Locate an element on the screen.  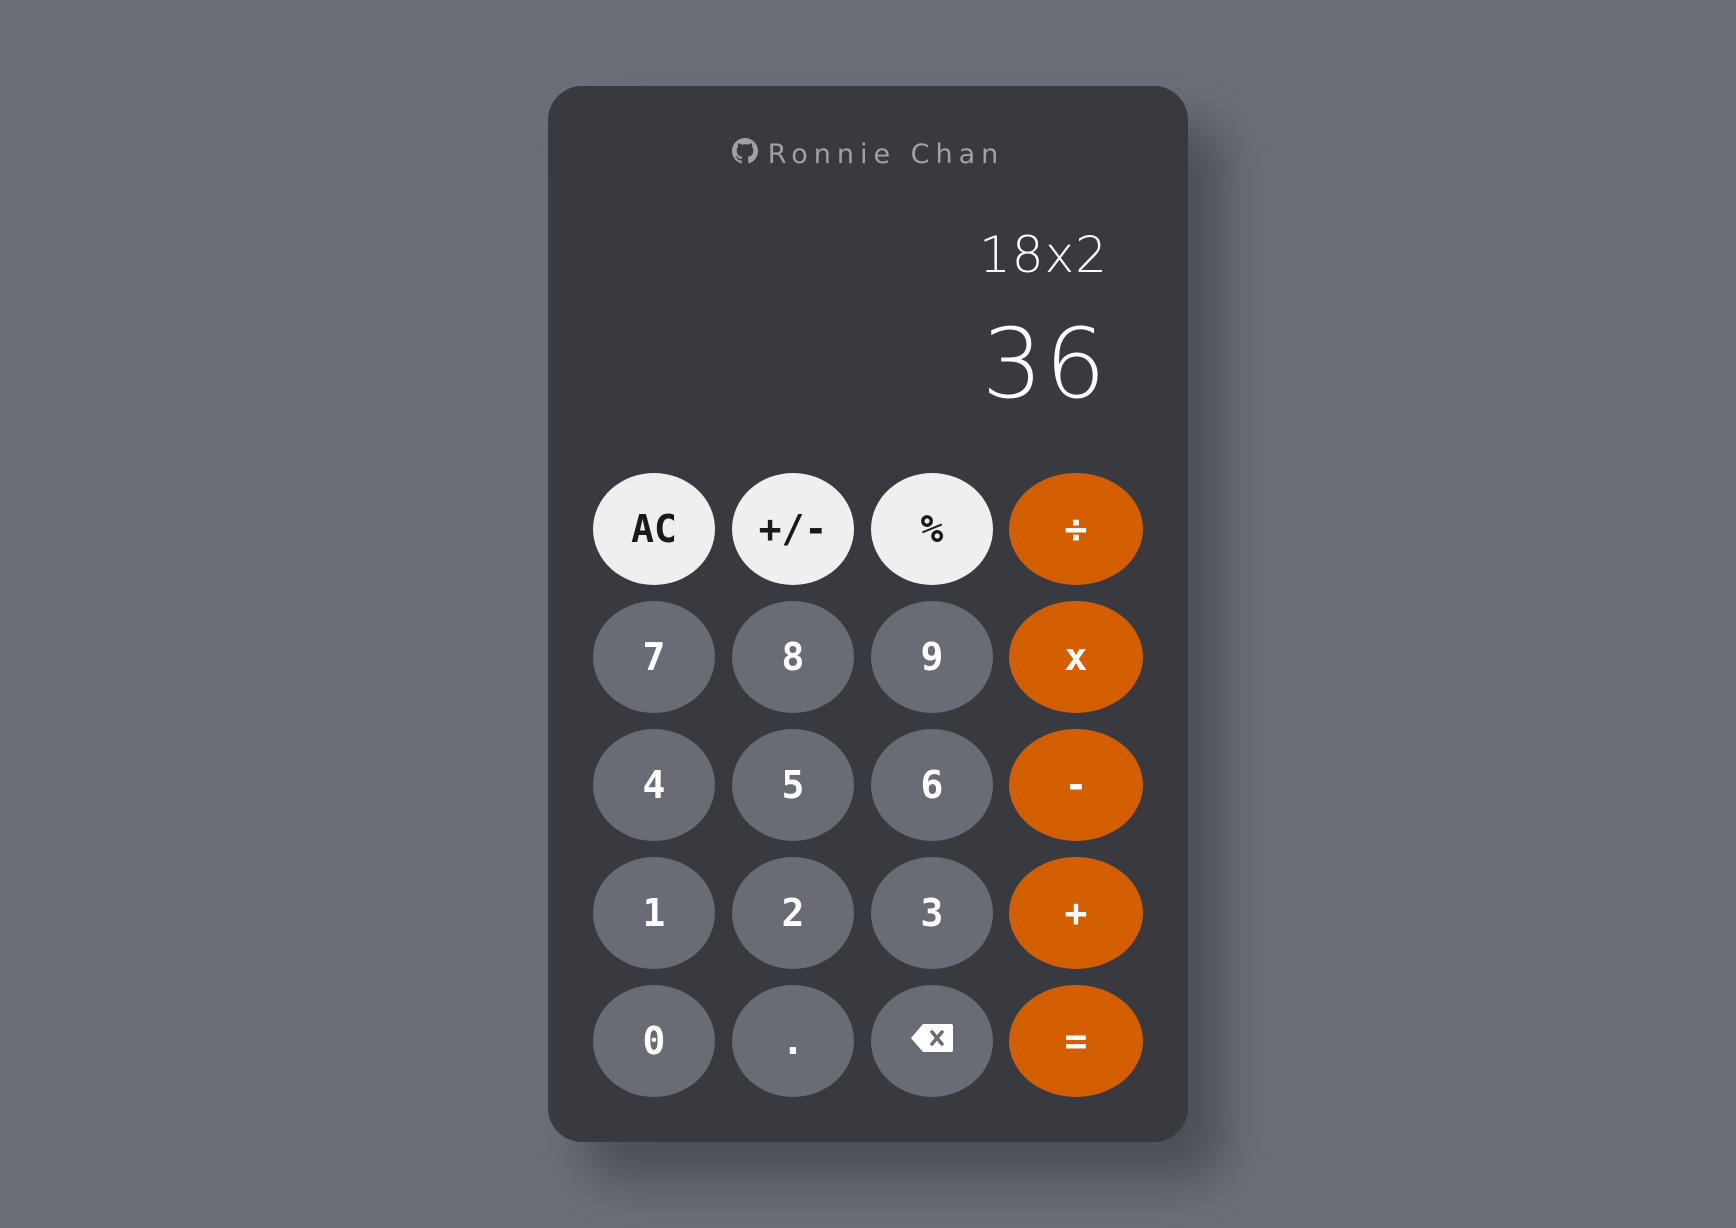
subtract-button: - is located at coordinates (1076, 785).